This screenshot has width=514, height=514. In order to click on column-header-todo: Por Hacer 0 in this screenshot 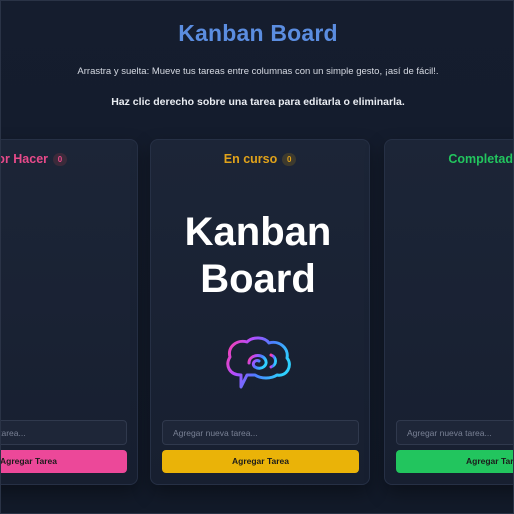, I will do `click(69, 159)`.